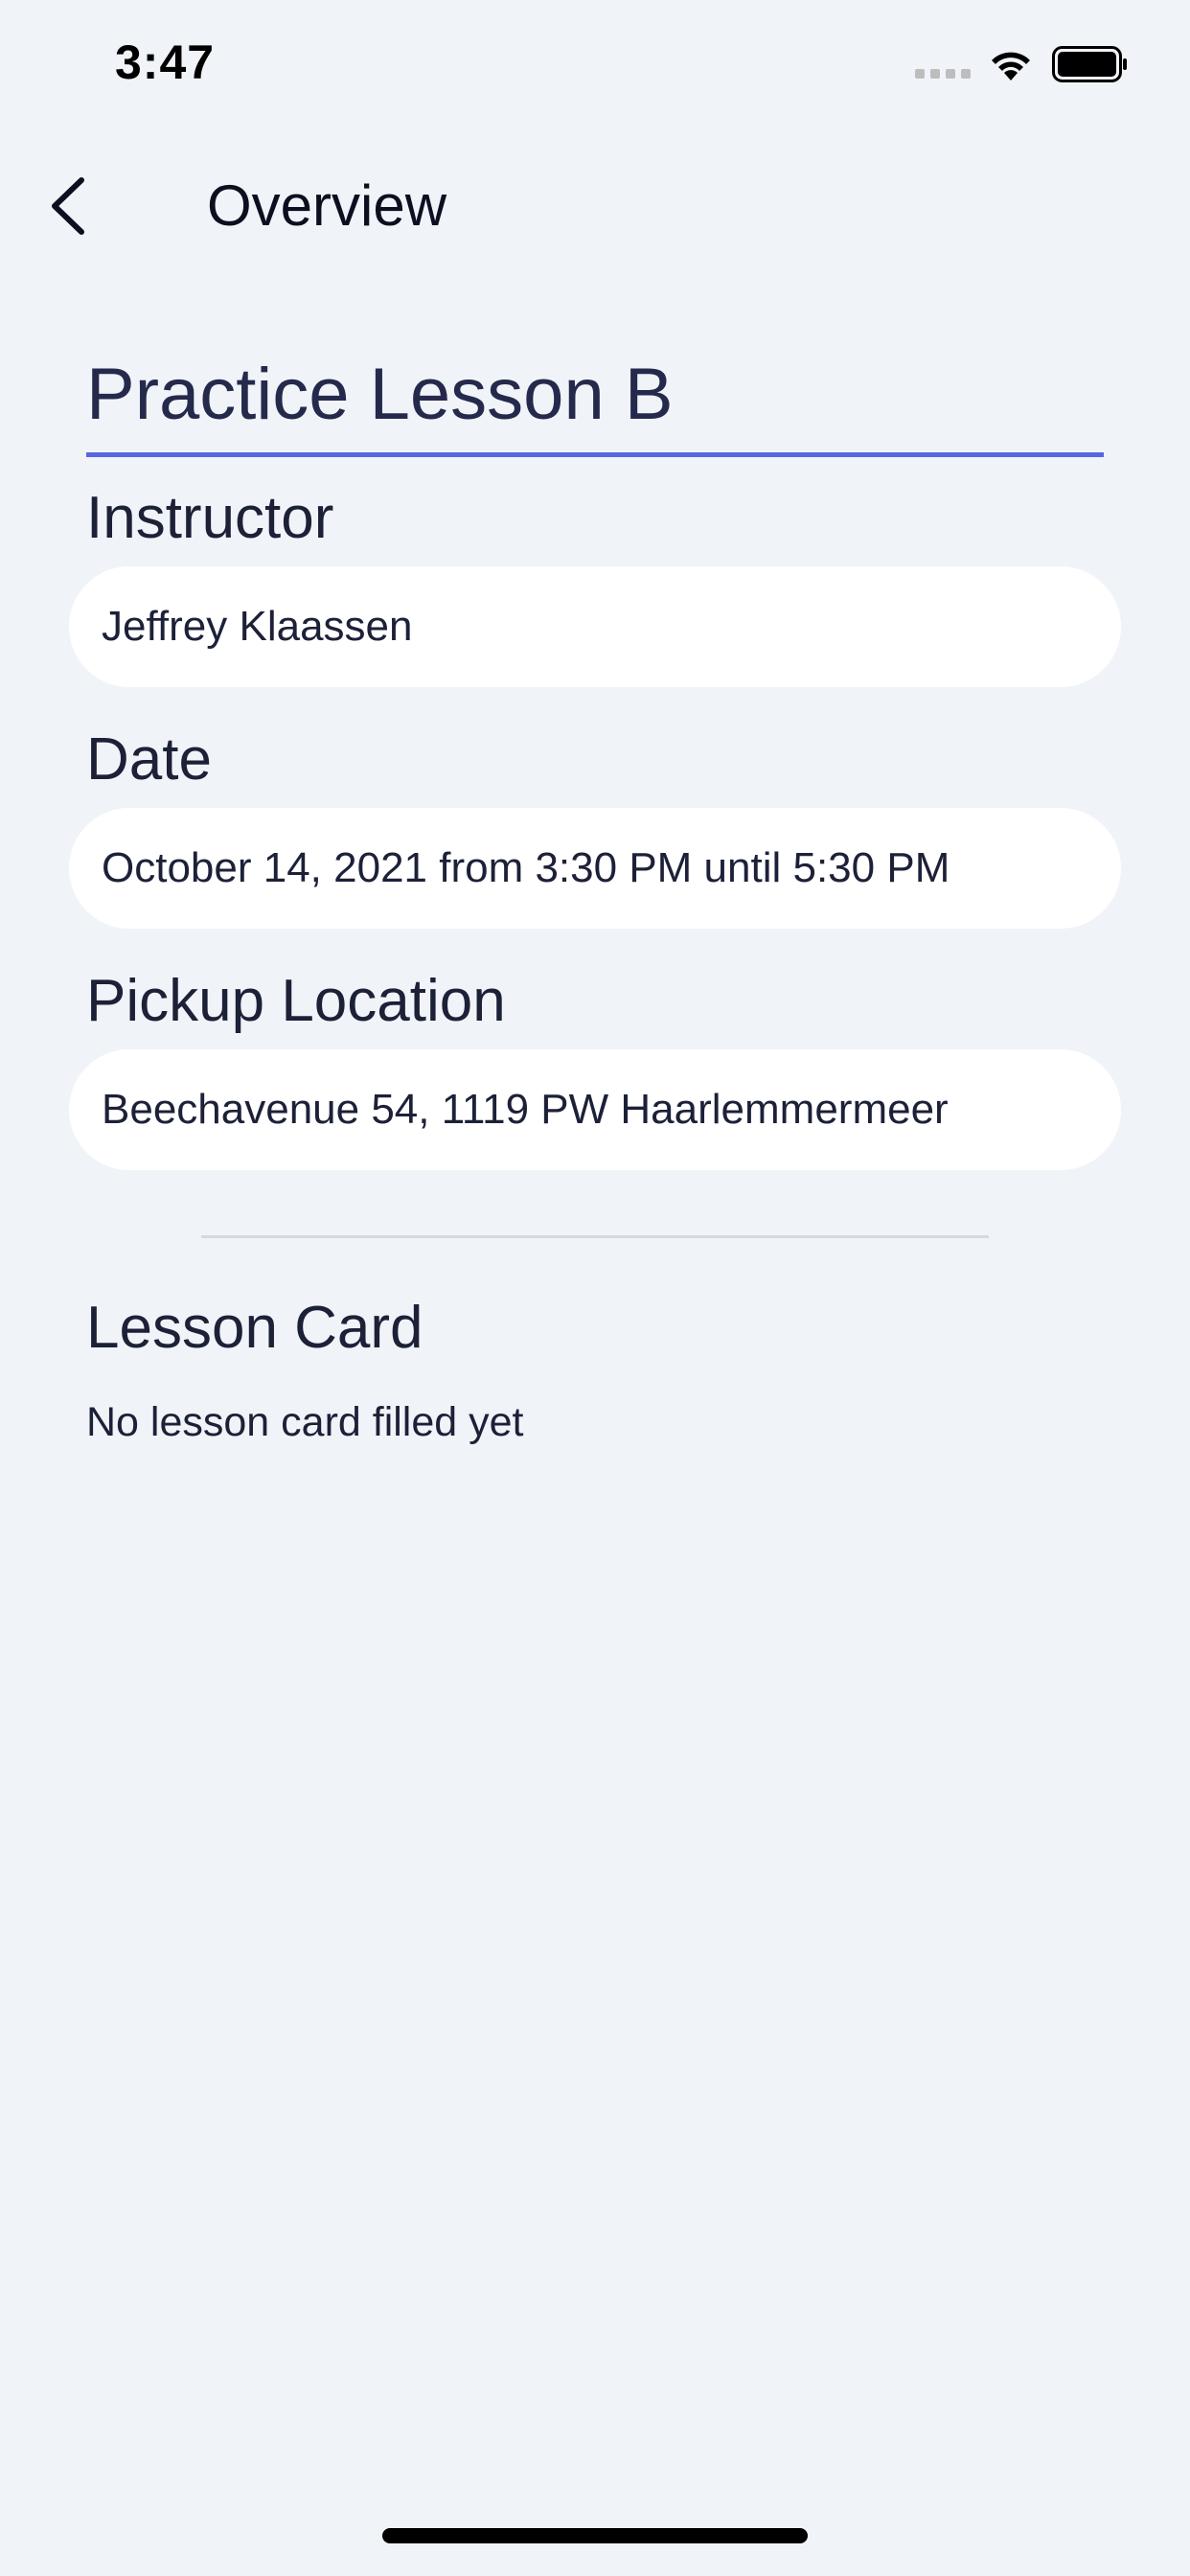 The height and width of the screenshot is (2576, 1190). What do you see at coordinates (210, 518) in the screenshot?
I see `instructor-label: Instructor` at bounding box center [210, 518].